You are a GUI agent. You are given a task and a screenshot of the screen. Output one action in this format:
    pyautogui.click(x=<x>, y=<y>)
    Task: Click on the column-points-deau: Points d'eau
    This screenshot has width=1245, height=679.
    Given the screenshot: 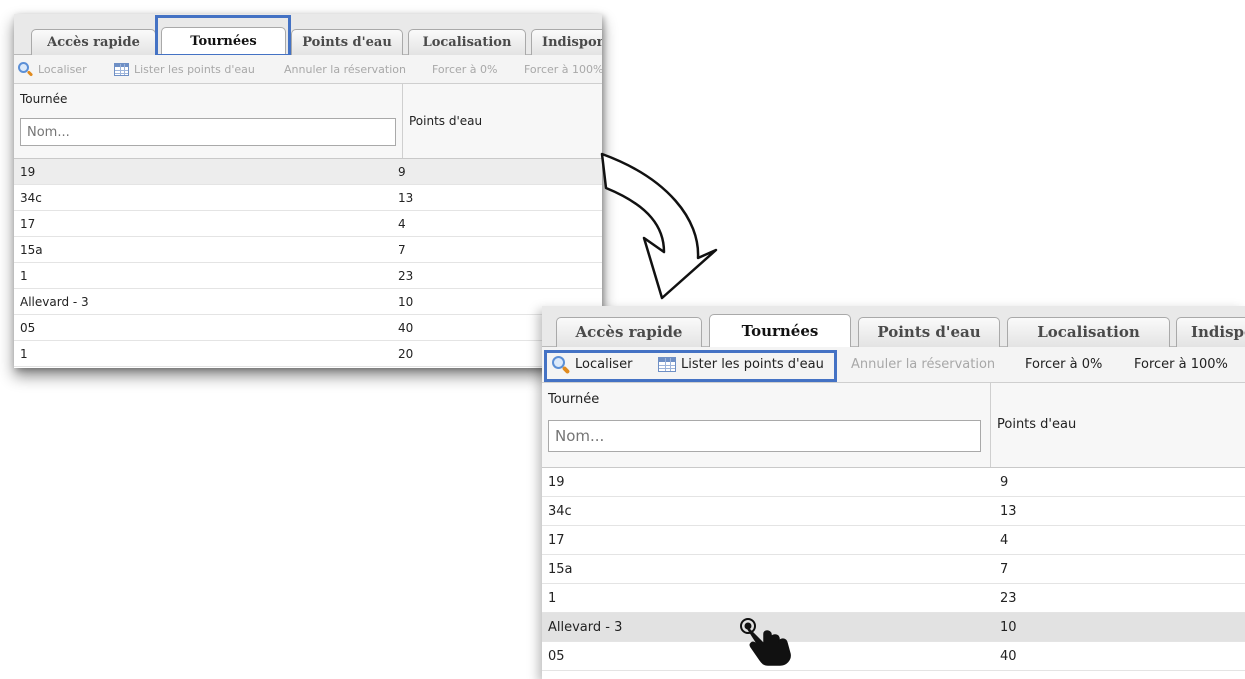 What is the action you would take?
    pyautogui.click(x=1118, y=425)
    